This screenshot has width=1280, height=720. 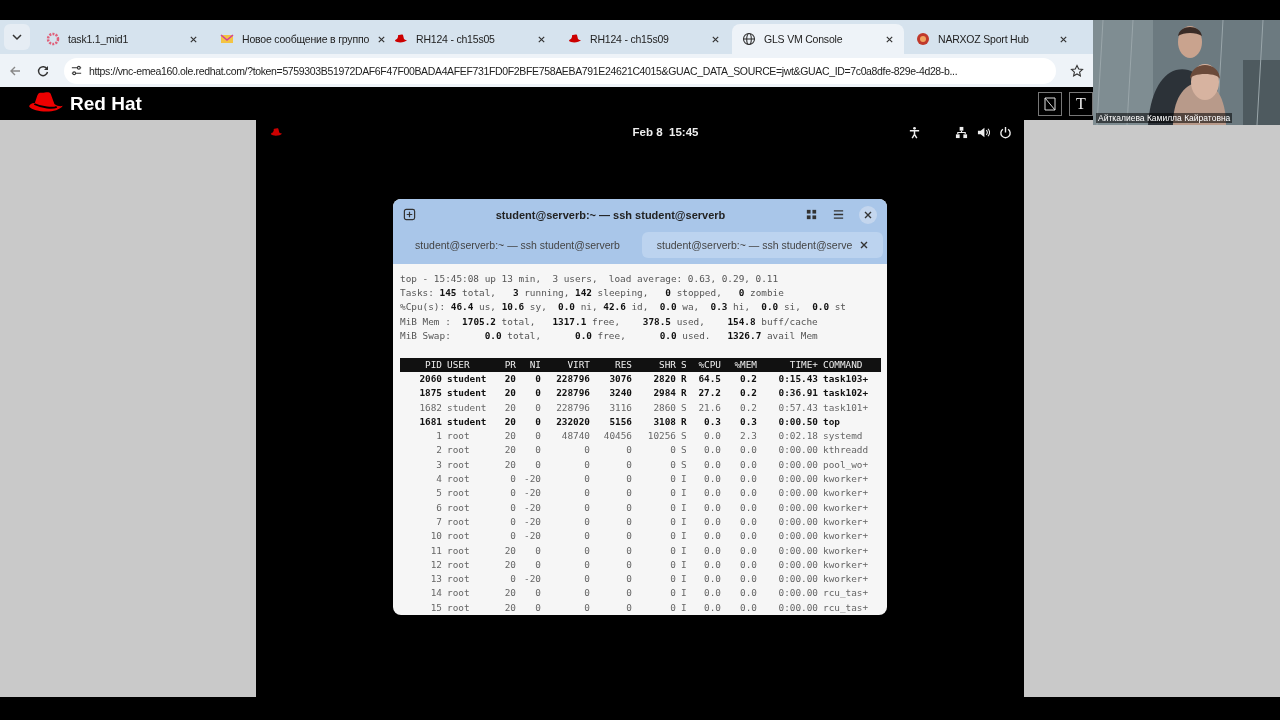 I want to click on browser-tab: RH124 - ch15s09, so click(x=644, y=39).